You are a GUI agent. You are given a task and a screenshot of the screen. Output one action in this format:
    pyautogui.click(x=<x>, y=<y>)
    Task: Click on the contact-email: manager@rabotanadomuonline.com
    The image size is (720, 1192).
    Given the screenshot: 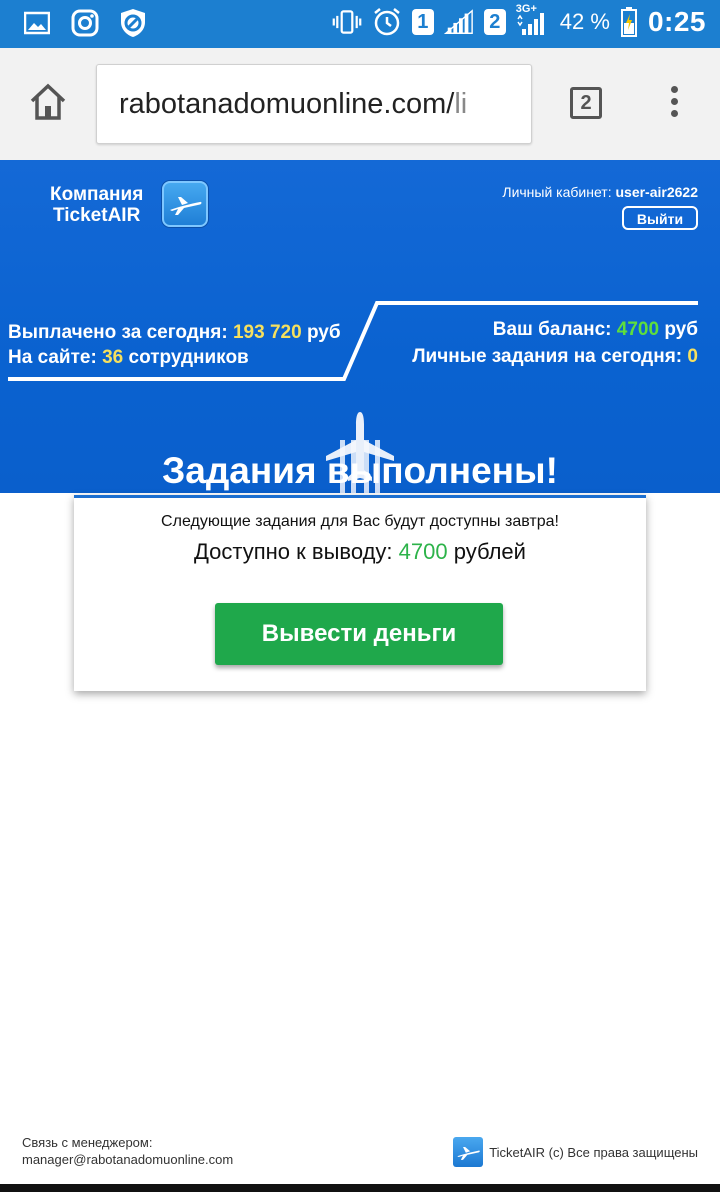 What is the action you would take?
    pyautogui.click(x=127, y=1159)
    